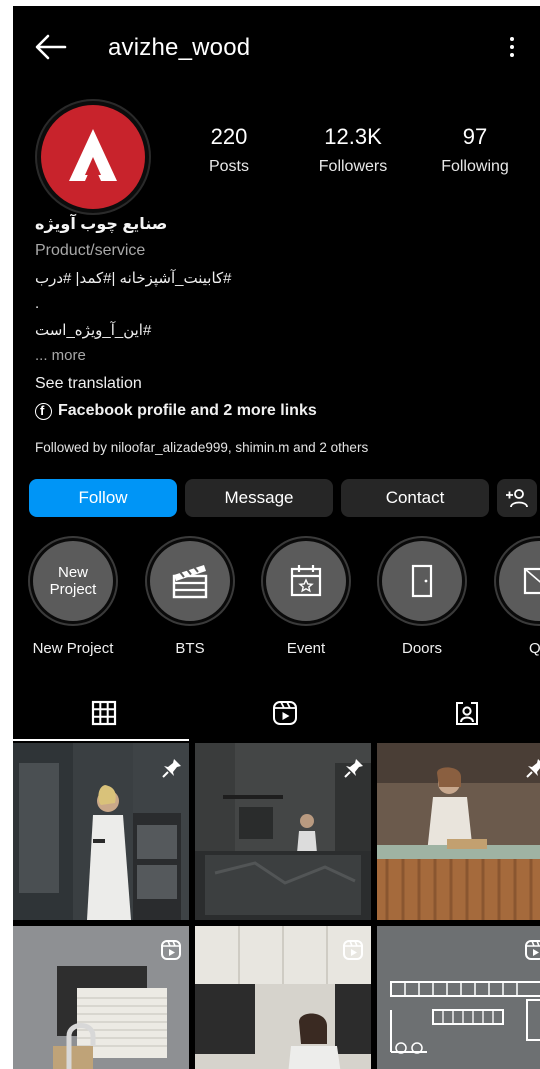 The width and height of the screenshot is (540, 1069). What do you see at coordinates (60, 355) in the screenshot?
I see `bio-more-link: ... more` at bounding box center [60, 355].